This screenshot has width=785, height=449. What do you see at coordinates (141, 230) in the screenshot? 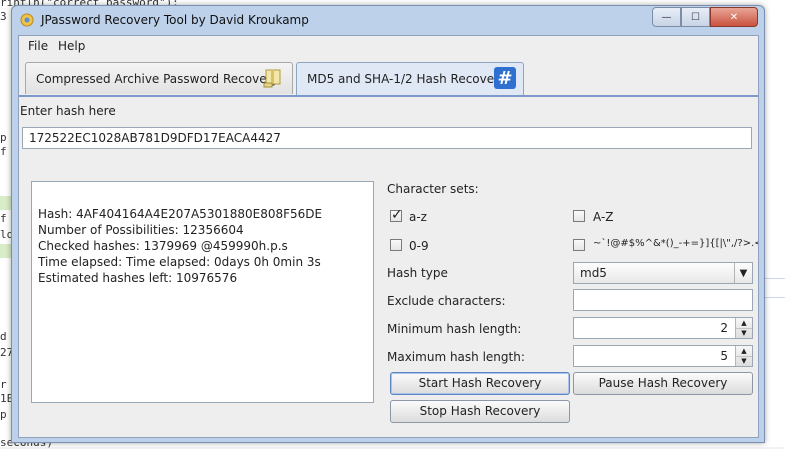
I see `output-line: Number of Possibilities: 12356604` at bounding box center [141, 230].